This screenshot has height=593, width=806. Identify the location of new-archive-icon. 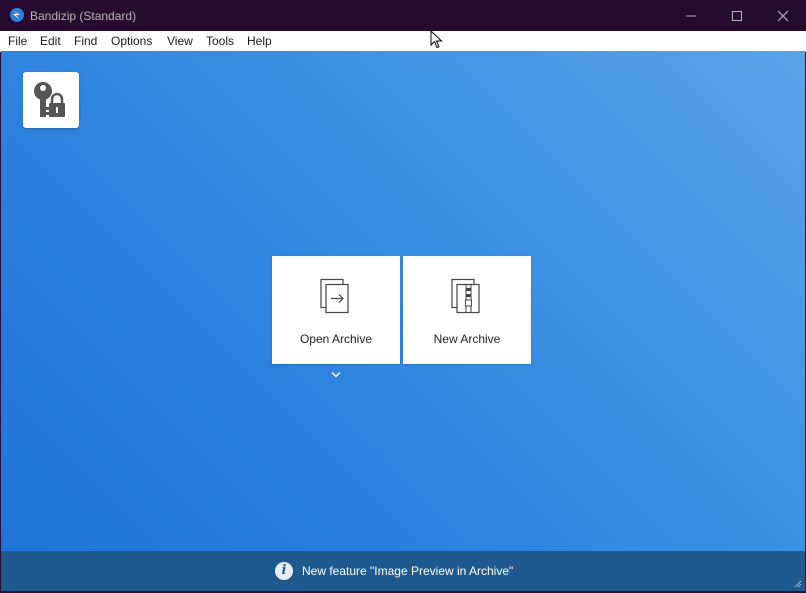
(465, 296).